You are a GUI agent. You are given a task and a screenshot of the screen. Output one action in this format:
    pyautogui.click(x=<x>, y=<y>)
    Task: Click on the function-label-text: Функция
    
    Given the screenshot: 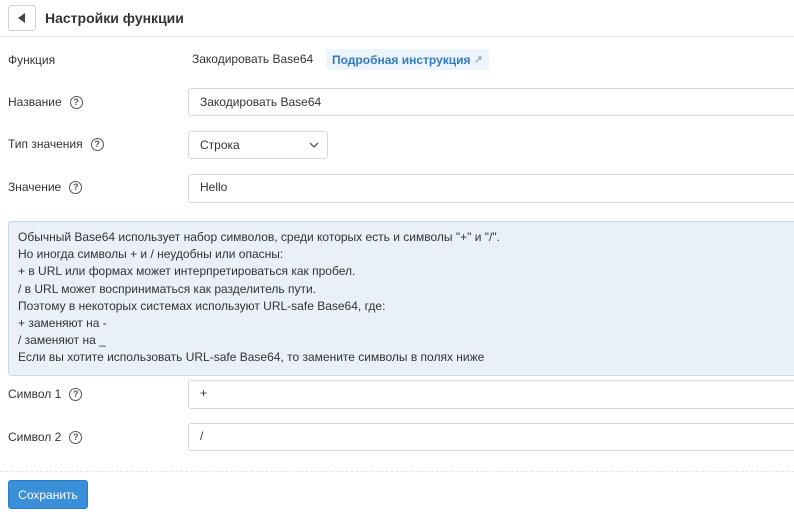 What is the action you would take?
    pyautogui.click(x=32, y=60)
    